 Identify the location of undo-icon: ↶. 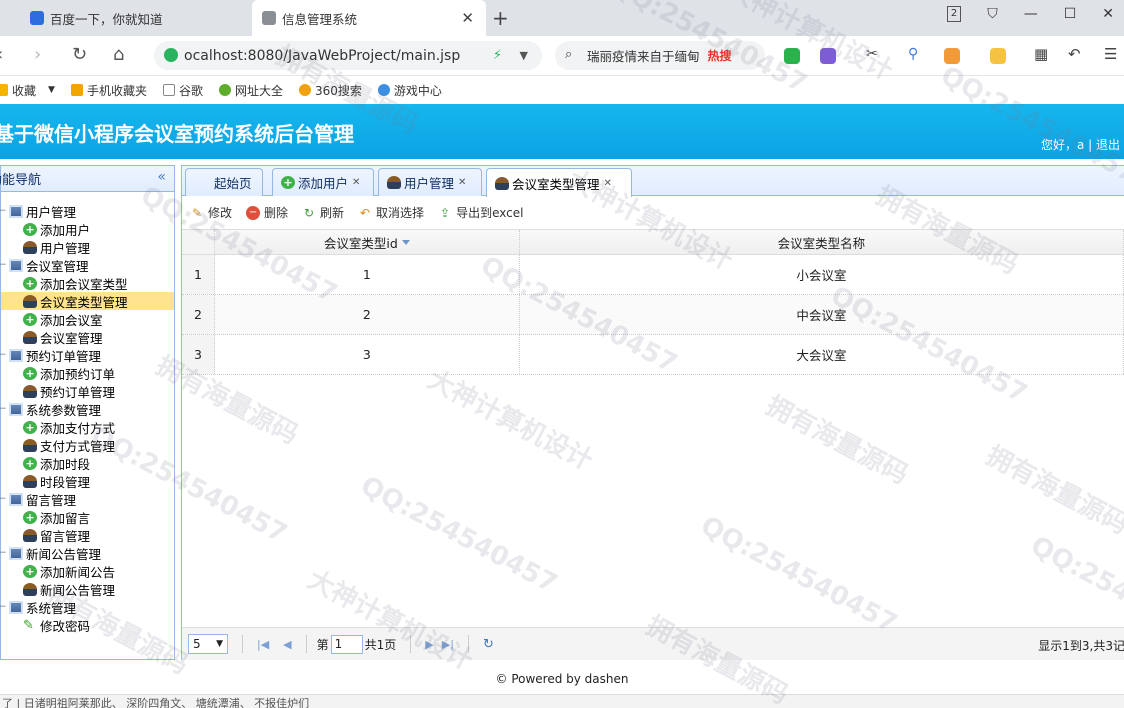
(1076, 54).